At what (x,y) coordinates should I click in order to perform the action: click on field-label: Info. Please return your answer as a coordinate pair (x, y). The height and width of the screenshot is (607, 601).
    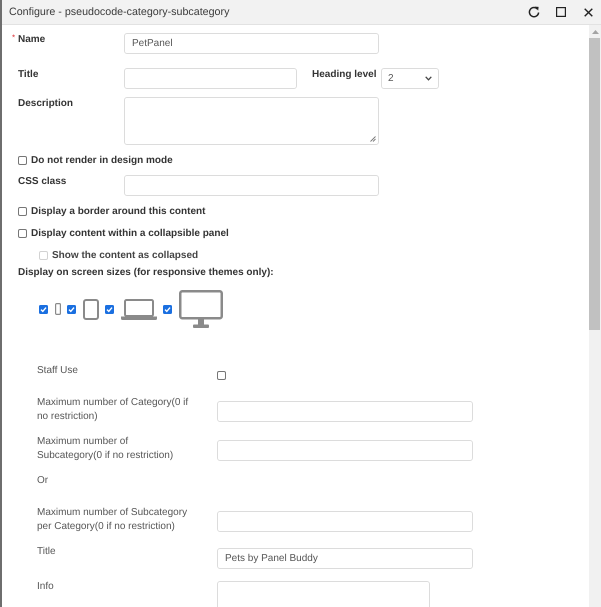
    Looking at the image, I should click on (45, 587).